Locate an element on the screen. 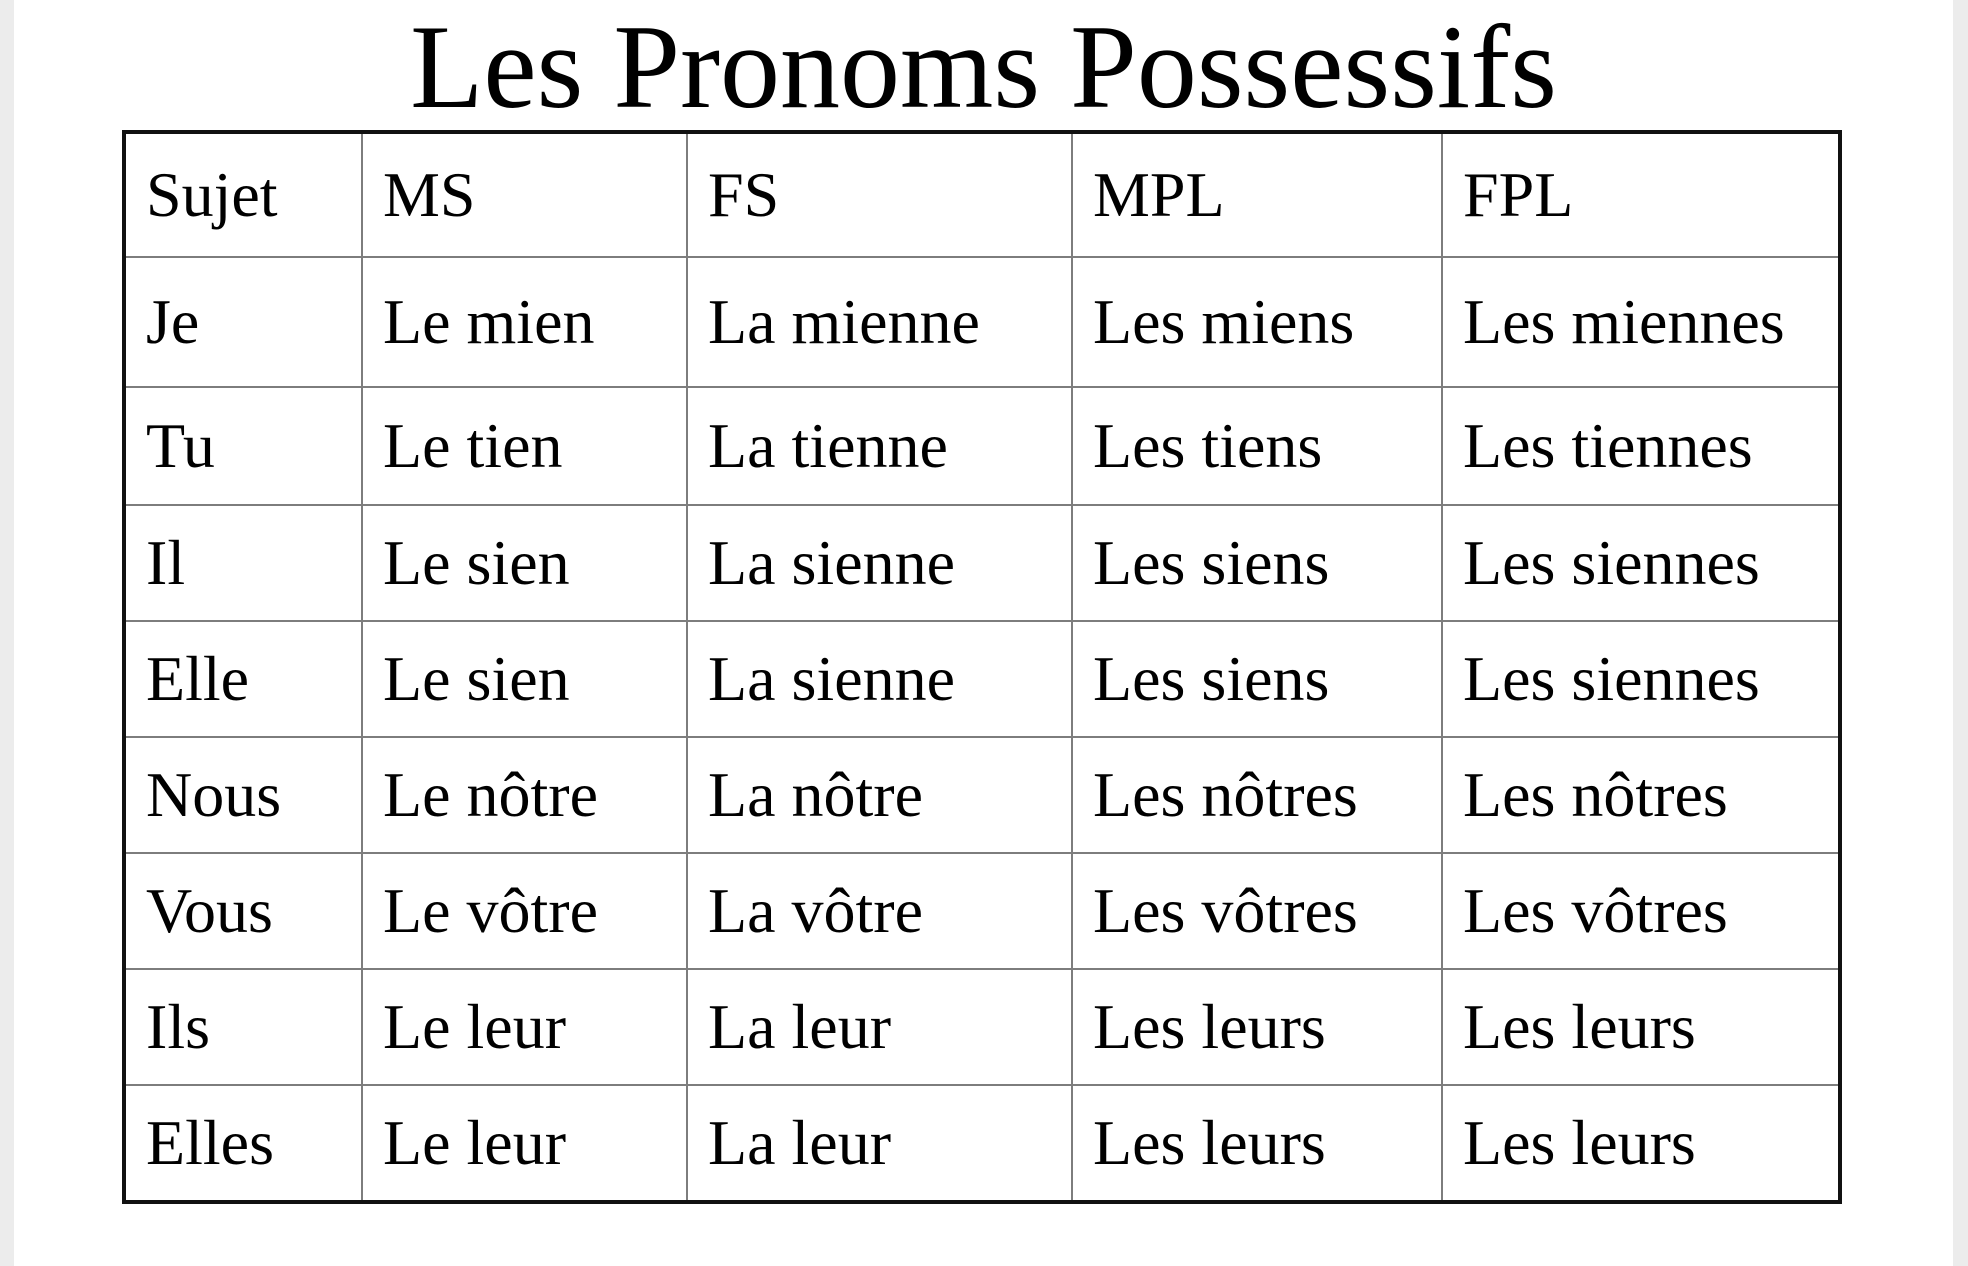  subject-cell: Vous is located at coordinates (243, 911).